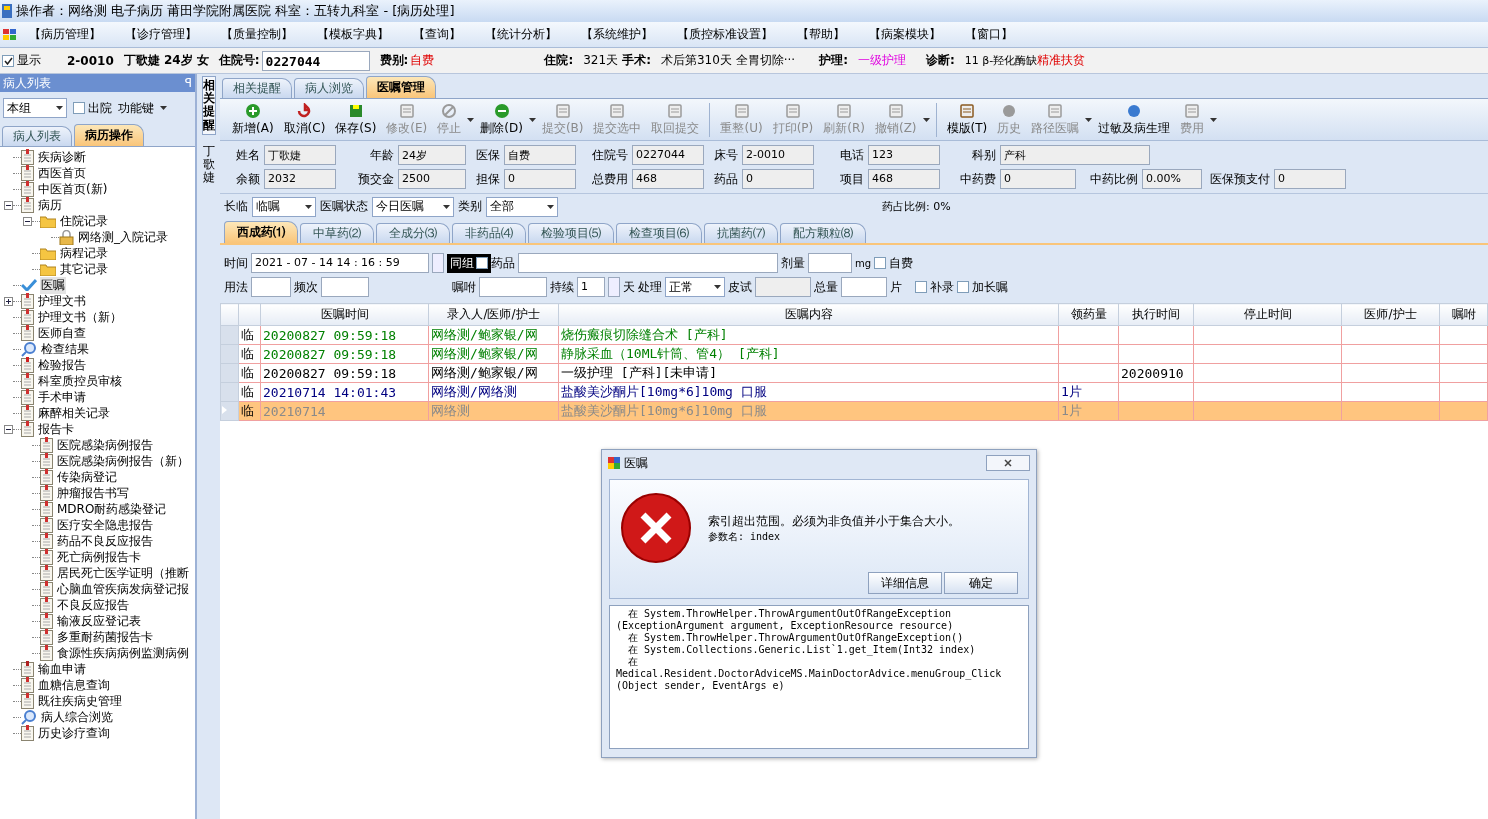 The height and width of the screenshot is (819, 1488). Describe the element at coordinates (344, 314) in the screenshot. I see `column-header: 医嘱时间` at that location.